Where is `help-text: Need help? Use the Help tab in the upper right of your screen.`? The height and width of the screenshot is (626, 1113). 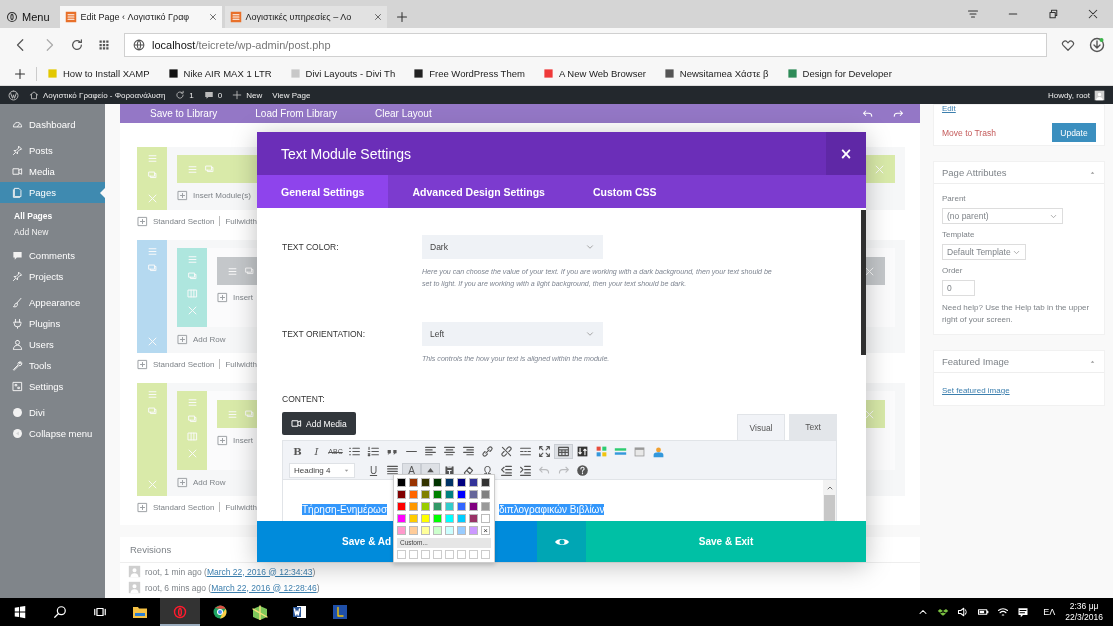 help-text: Need help? Use the Help tab in the upper right of your screen. is located at coordinates (1016, 314).